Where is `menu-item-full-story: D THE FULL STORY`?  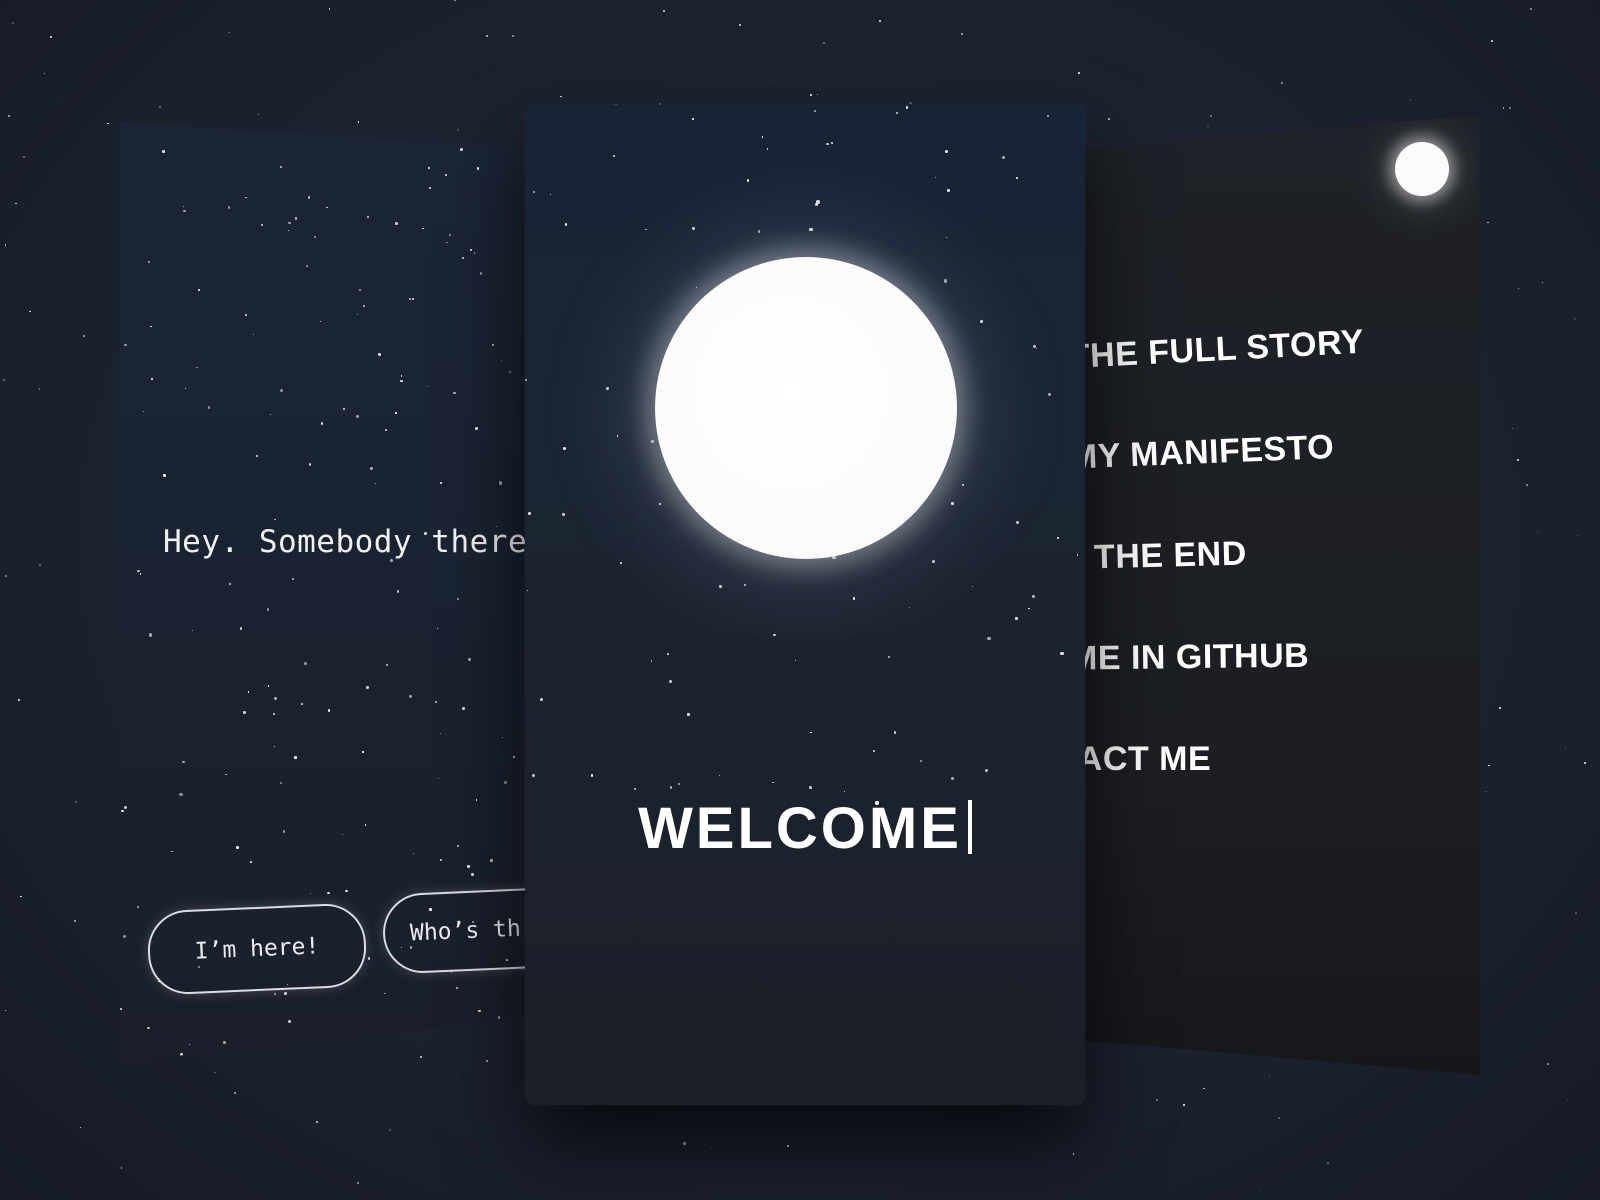 menu-item-full-story: D THE FULL STORY is located at coordinates (1202, 351).